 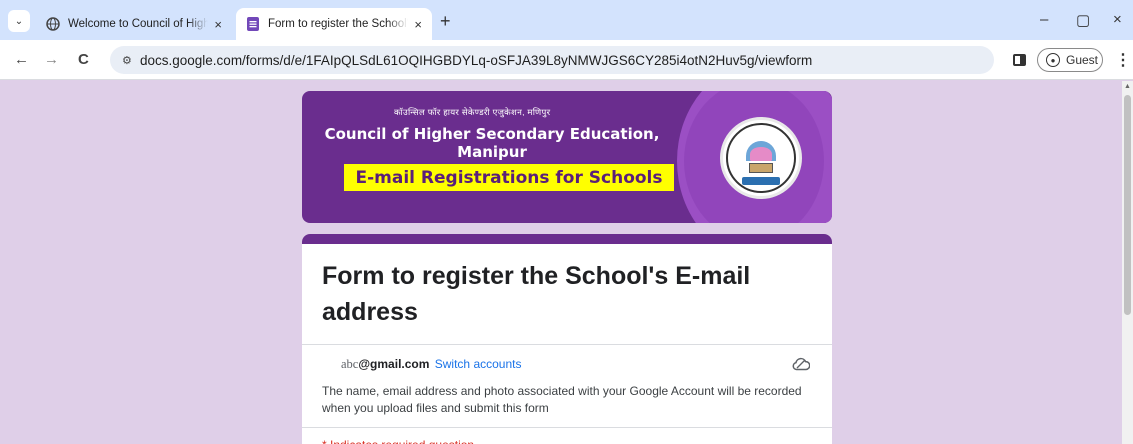 I want to click on seal-ring, so click(x=761, y=158).